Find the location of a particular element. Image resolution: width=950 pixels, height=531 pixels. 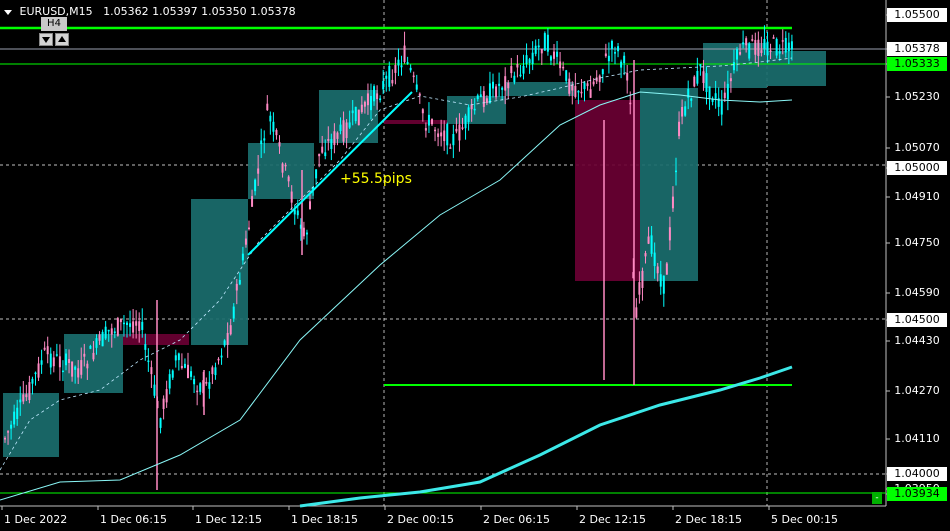

htf-box-bear is located at coordinates (607, 190).